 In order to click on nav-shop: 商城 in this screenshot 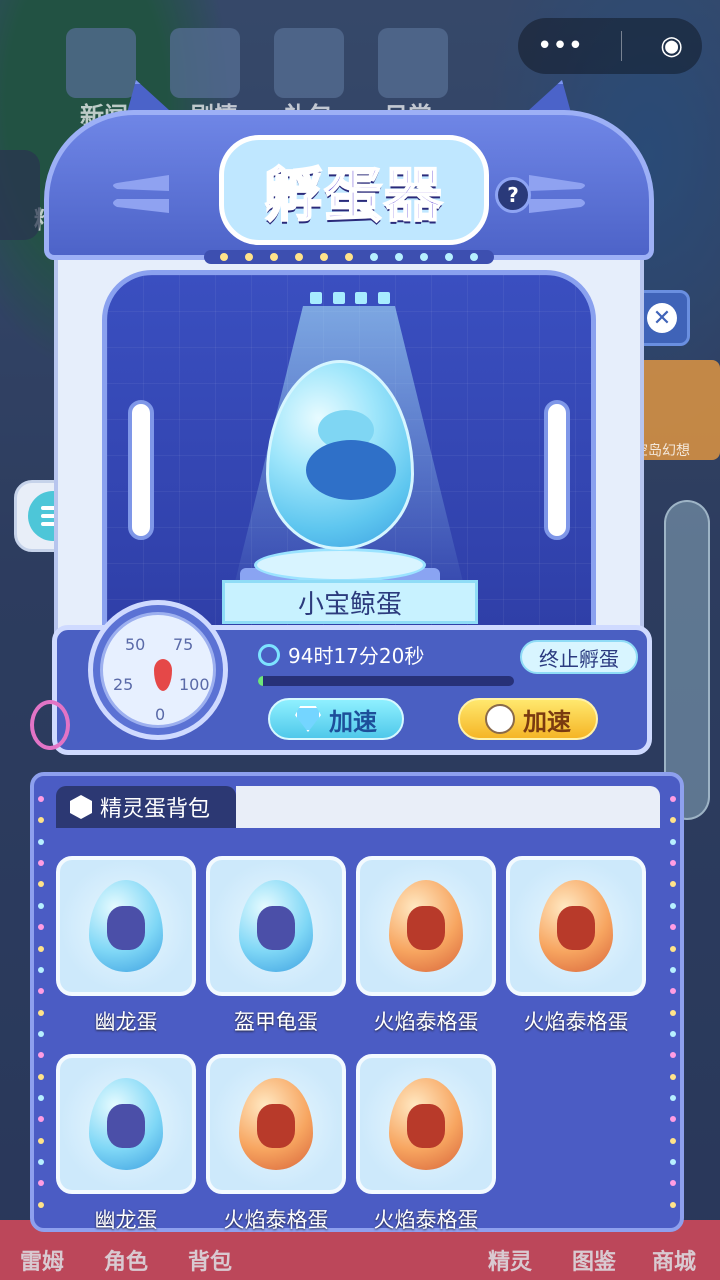, I will do `click(674, 1260)`.